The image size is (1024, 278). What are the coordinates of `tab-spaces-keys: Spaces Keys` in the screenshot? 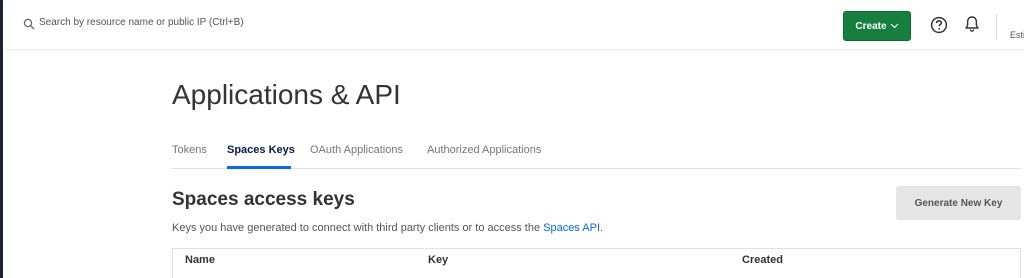 It's located at (261, 150).